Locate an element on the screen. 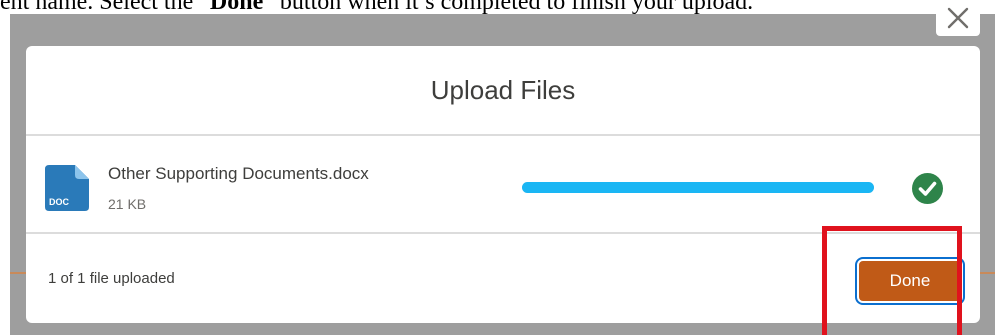 This screenshot has height=335, width=995. caption-bold: Done is located at coordinates (236, 7).